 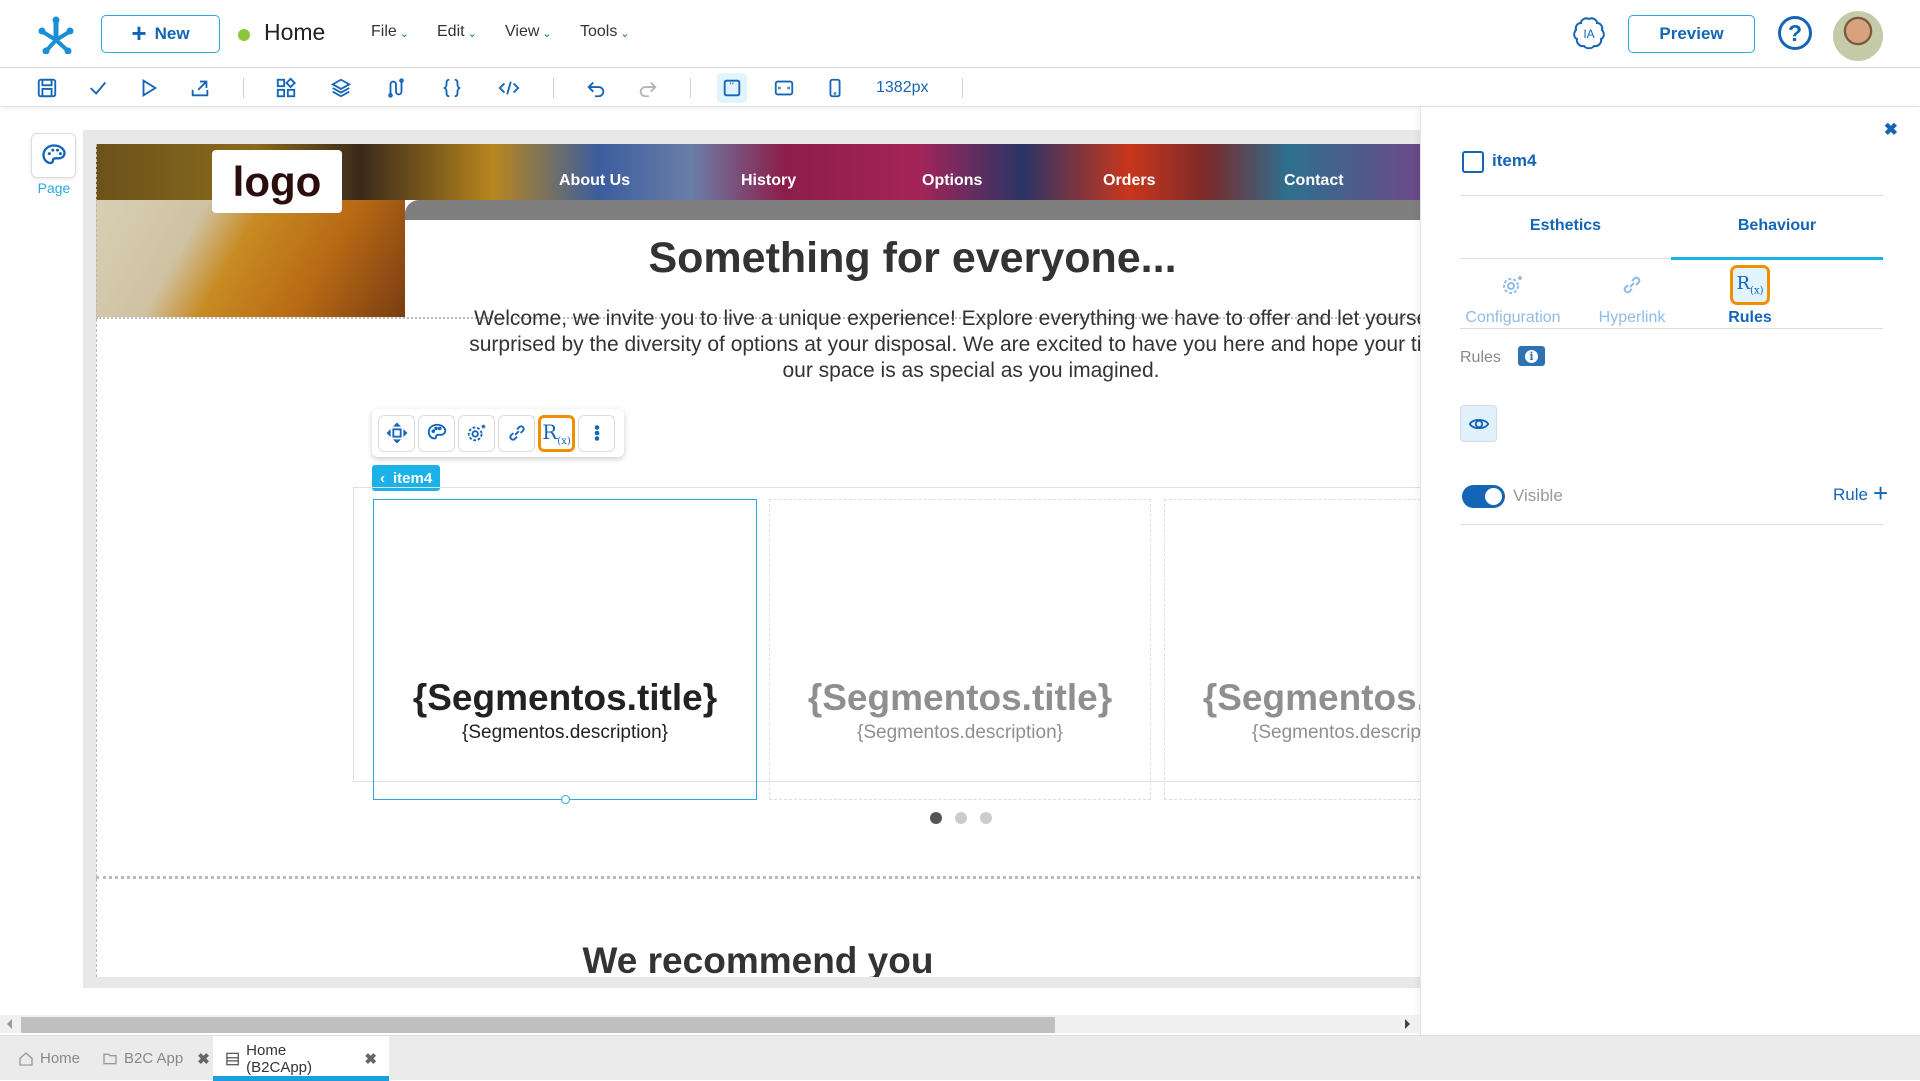 I want to click on hero-content-bar, so click(x=912, y=210).